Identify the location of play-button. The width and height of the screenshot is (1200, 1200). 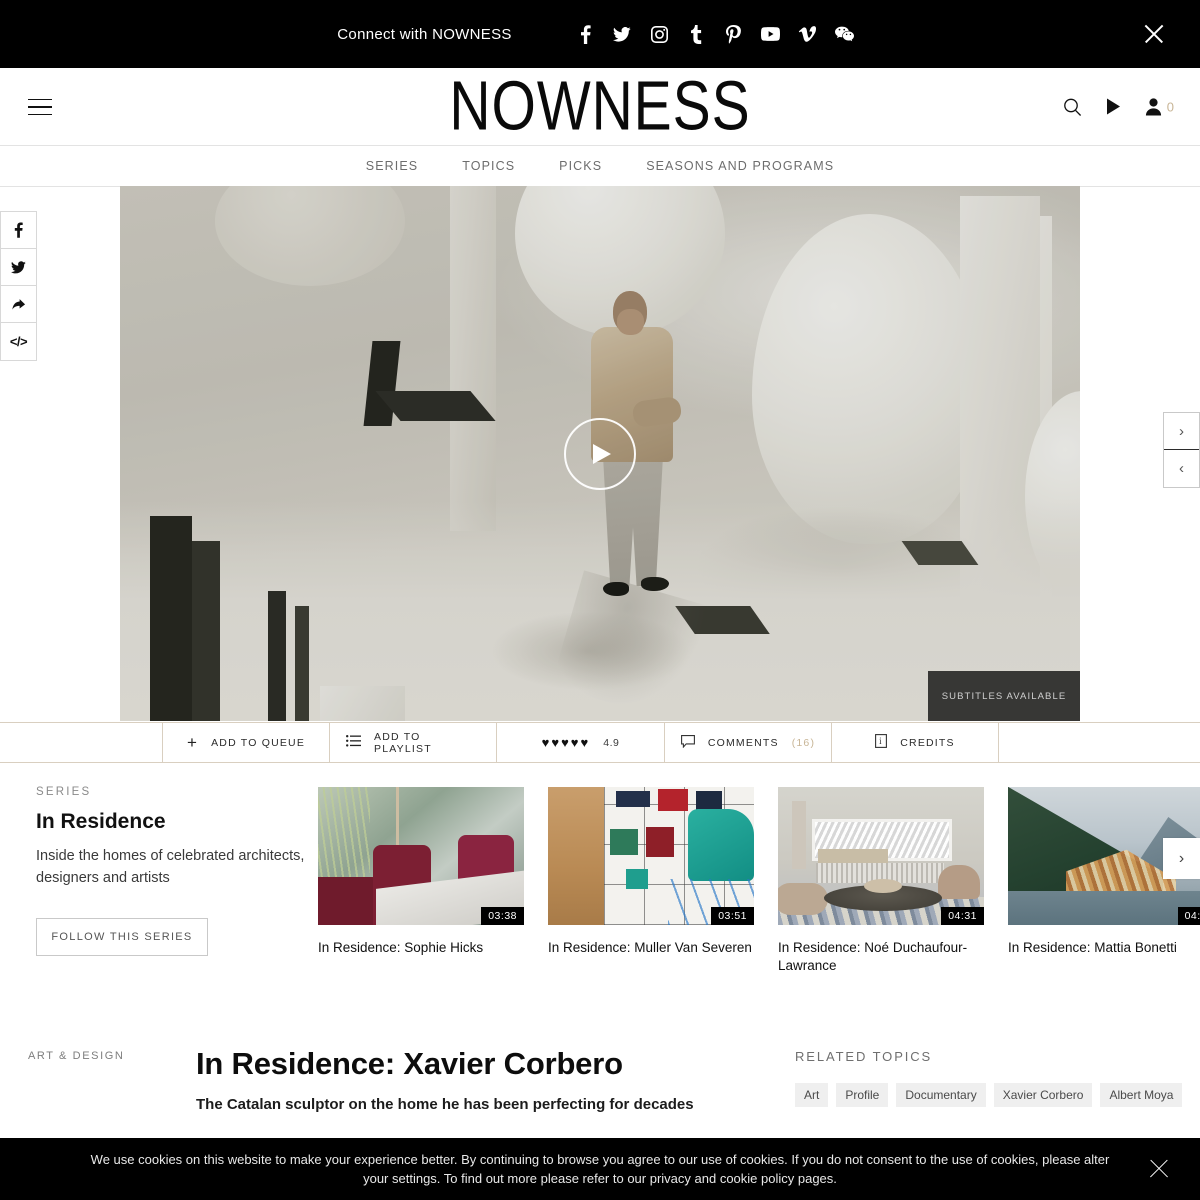
(600, 453).